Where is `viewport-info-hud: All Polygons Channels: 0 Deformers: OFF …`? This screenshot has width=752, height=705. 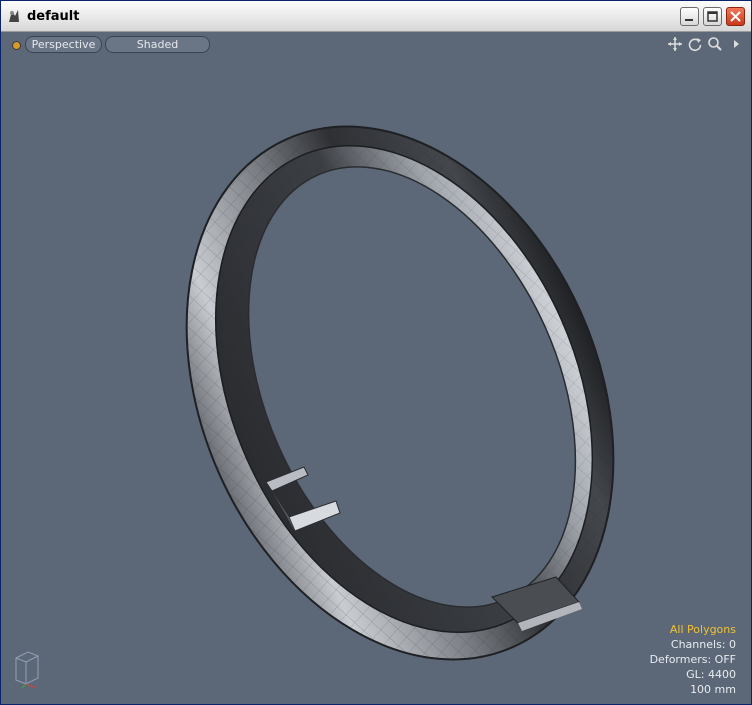 viewport-info-hud: All Polygons Channels: 0 Deformers: OFF … is located at coordinates (693, 659).